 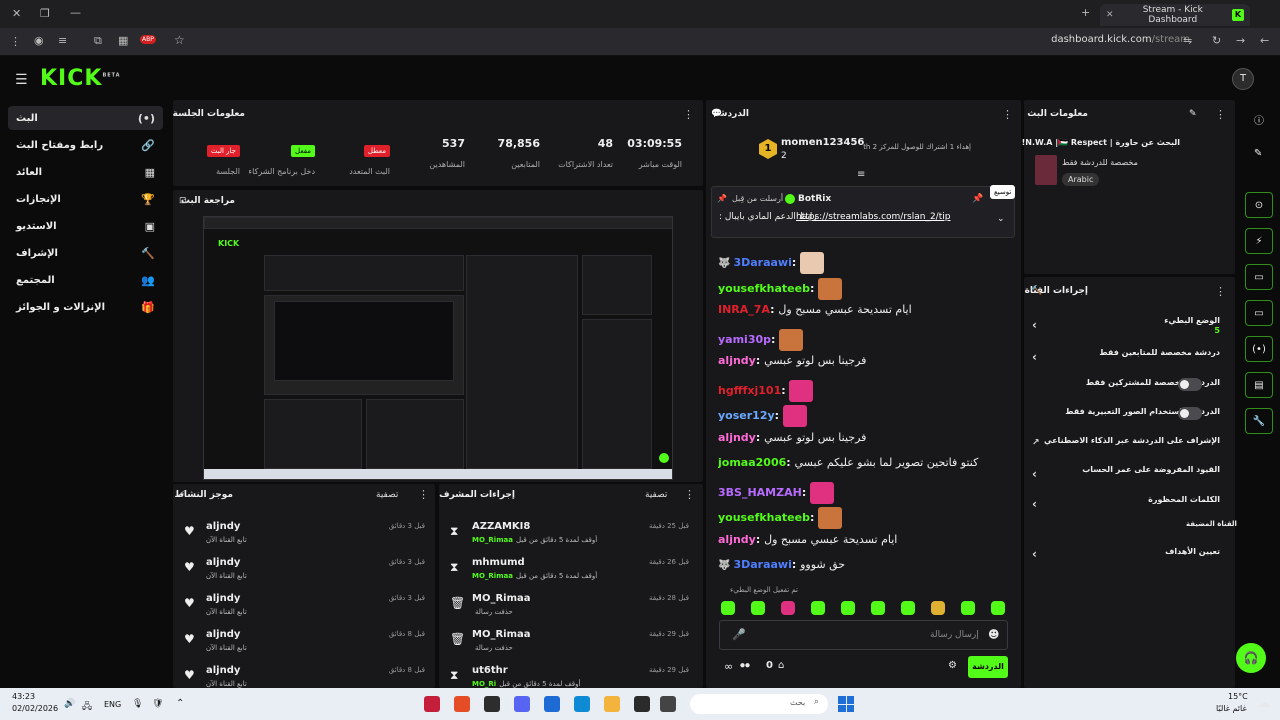 I want to click on leader-name: momen123456, so click(x=822, y=142).